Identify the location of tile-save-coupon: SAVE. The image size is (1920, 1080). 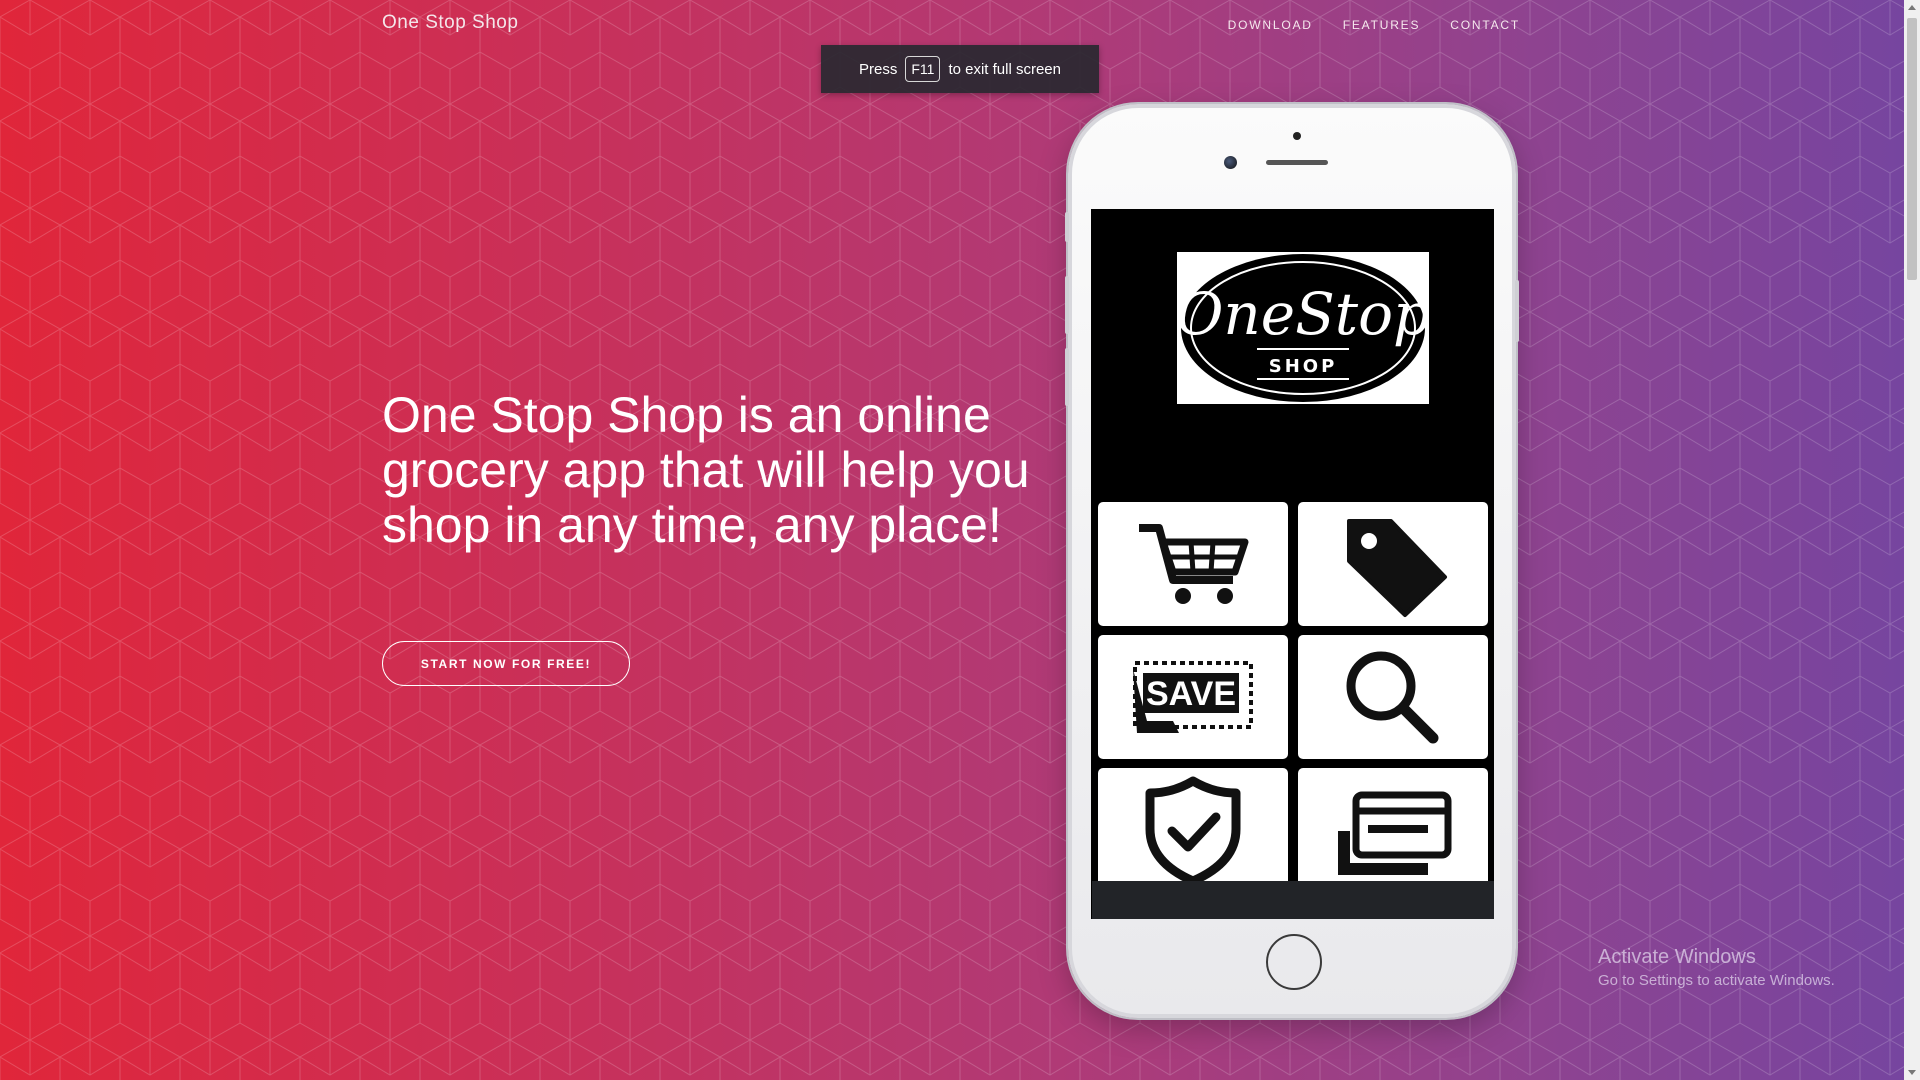
(1193, 697).